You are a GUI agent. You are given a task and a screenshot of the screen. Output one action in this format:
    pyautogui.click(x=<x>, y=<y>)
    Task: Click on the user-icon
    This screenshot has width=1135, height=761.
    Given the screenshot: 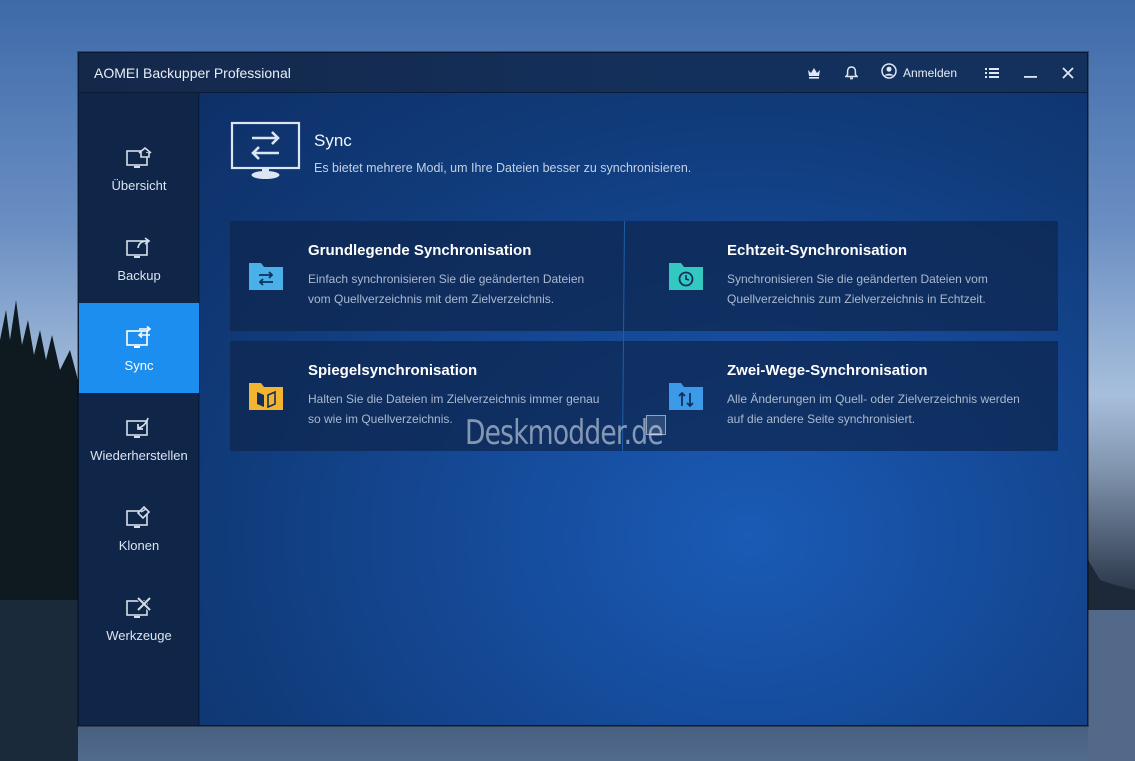 What is the action you would take?
    pyautogui.click(x=889, y=72)
    